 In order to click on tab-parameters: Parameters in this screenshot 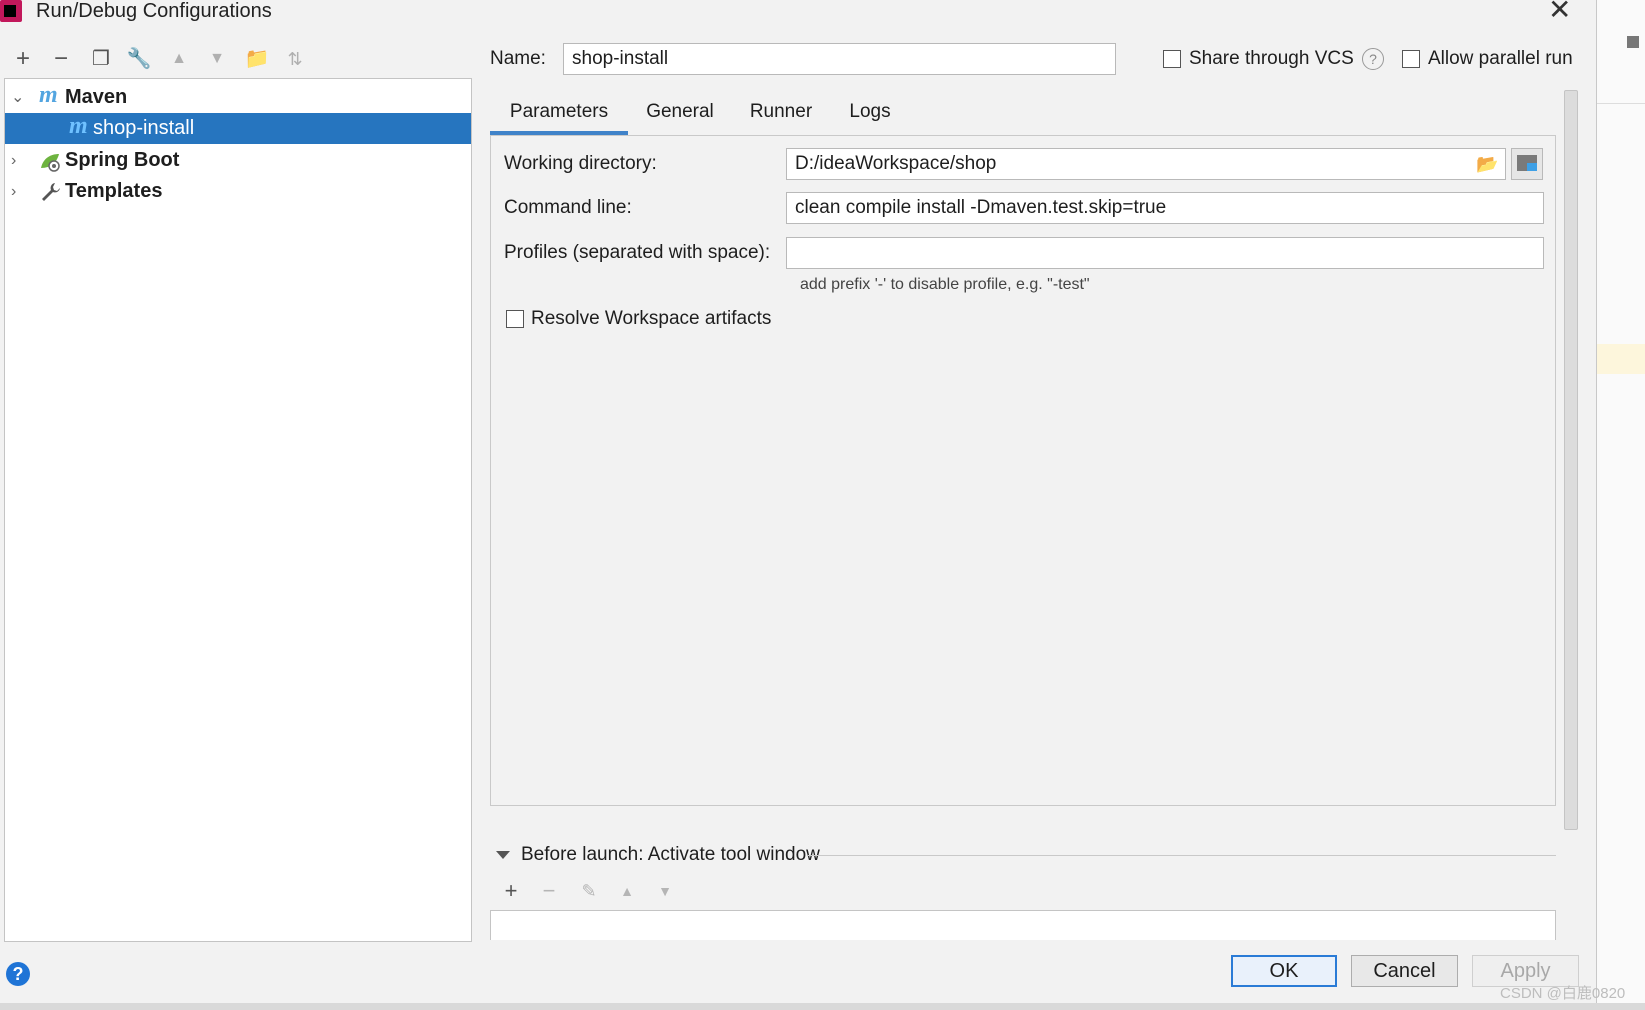, I will do `click(559, 115)`.